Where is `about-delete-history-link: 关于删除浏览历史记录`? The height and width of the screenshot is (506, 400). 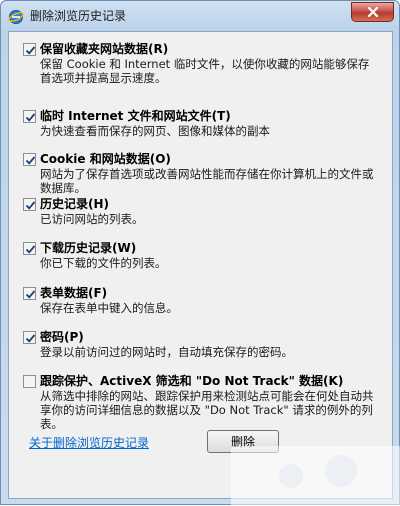 about-delete-history-link: 关于删除浏览历史记录 is located at coordinates (89, 442).